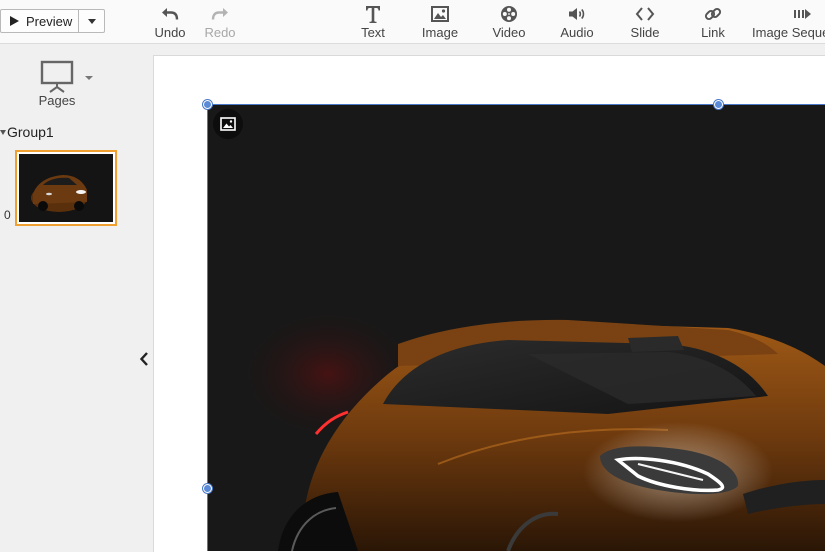 Image resolution: width=825 pixels, height=552 pixels. Describe the element at coordinates (509, 32) in the screenshot. I see `video-label: Video` at that location.